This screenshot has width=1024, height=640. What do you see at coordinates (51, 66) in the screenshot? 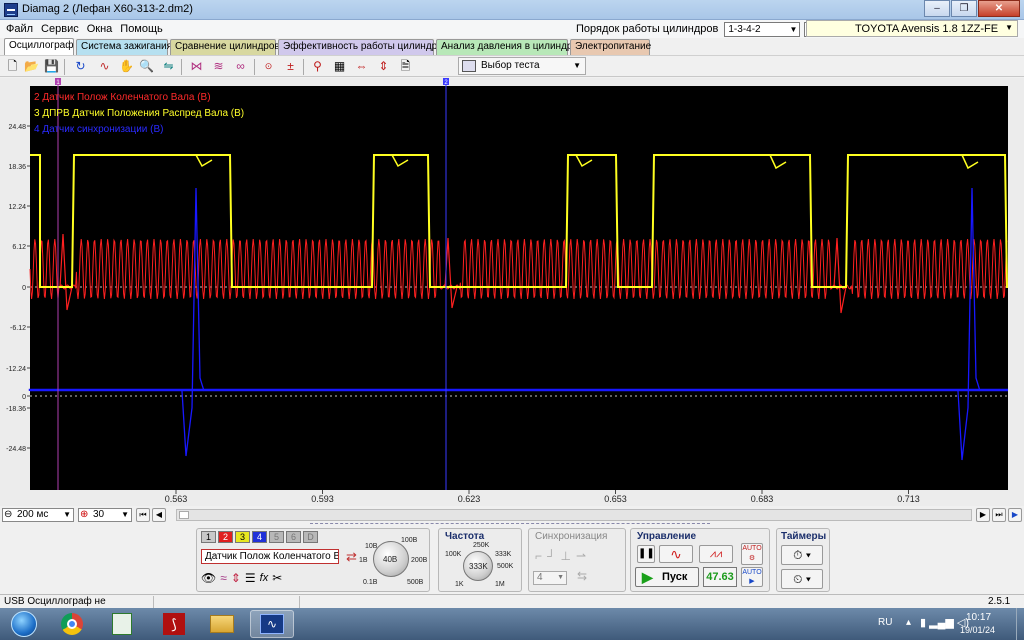
I see `save-icon: 💾` at bounding box center [51, 66].